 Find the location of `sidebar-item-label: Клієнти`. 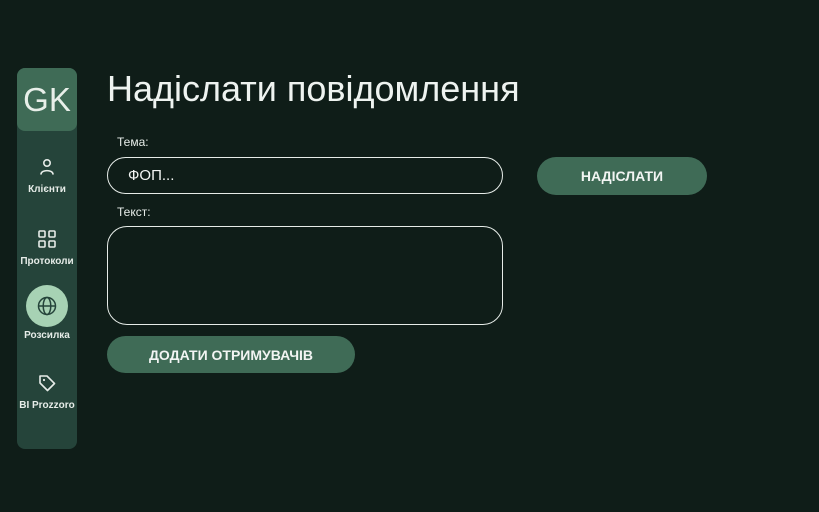

sidebar-item-label: Клієнти is located at coordinates (47, 189).